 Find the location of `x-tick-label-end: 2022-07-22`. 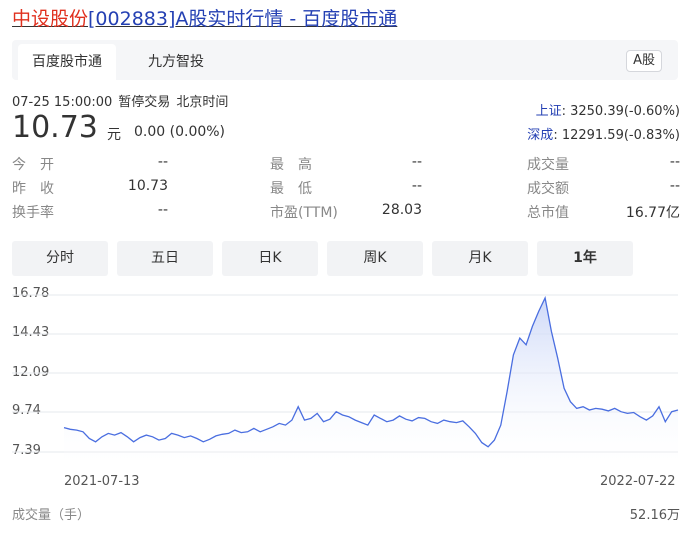

x-tick-label-end: 2022-07-22 is located at coordinates (638, 481).